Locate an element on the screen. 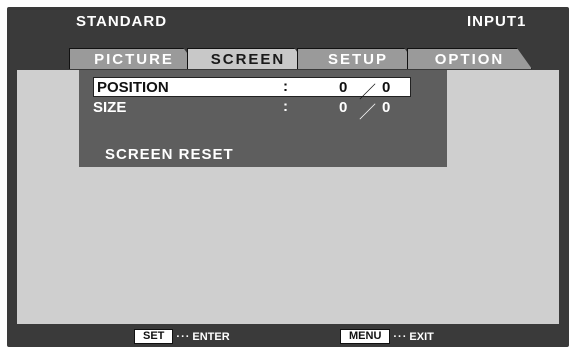 This screenshot has height=355, width=581. tab-picture: PICTURE is located at coordinates (134, 58).